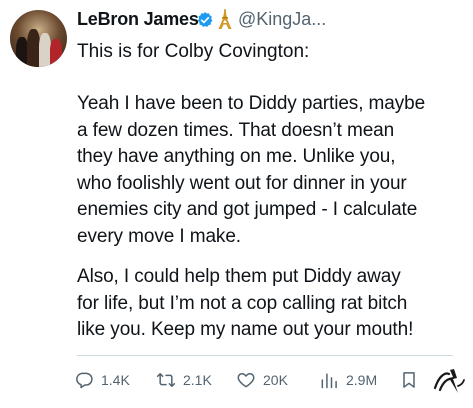 The height and width of the screenshot is (408, 473). Describe the element at coordinates (56, 53) in the screenshot. I see `avatar-figure` at that location.